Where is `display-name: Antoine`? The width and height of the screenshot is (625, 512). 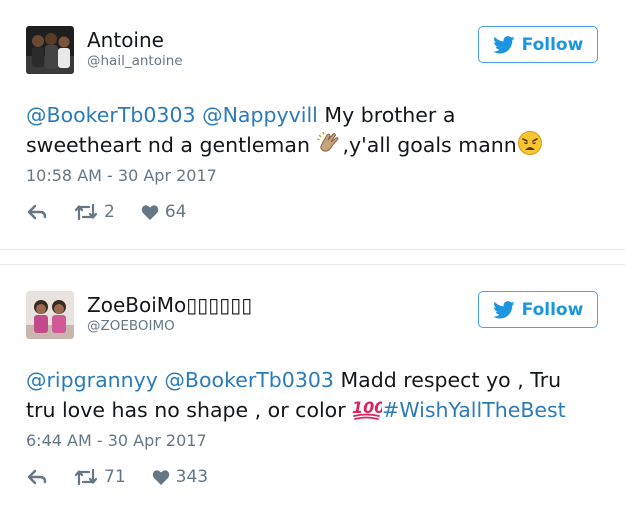
display-name: Antoine is located at coordinates (125, 40).